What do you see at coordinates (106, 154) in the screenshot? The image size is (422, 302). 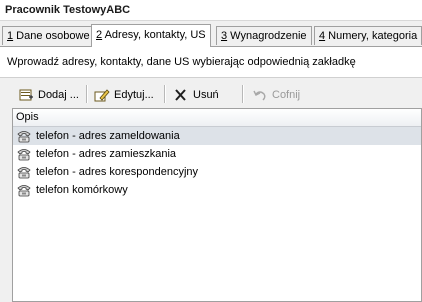 I see `list-item-label: telefon - adres zamieszkania` at bounding box center [106, 154].